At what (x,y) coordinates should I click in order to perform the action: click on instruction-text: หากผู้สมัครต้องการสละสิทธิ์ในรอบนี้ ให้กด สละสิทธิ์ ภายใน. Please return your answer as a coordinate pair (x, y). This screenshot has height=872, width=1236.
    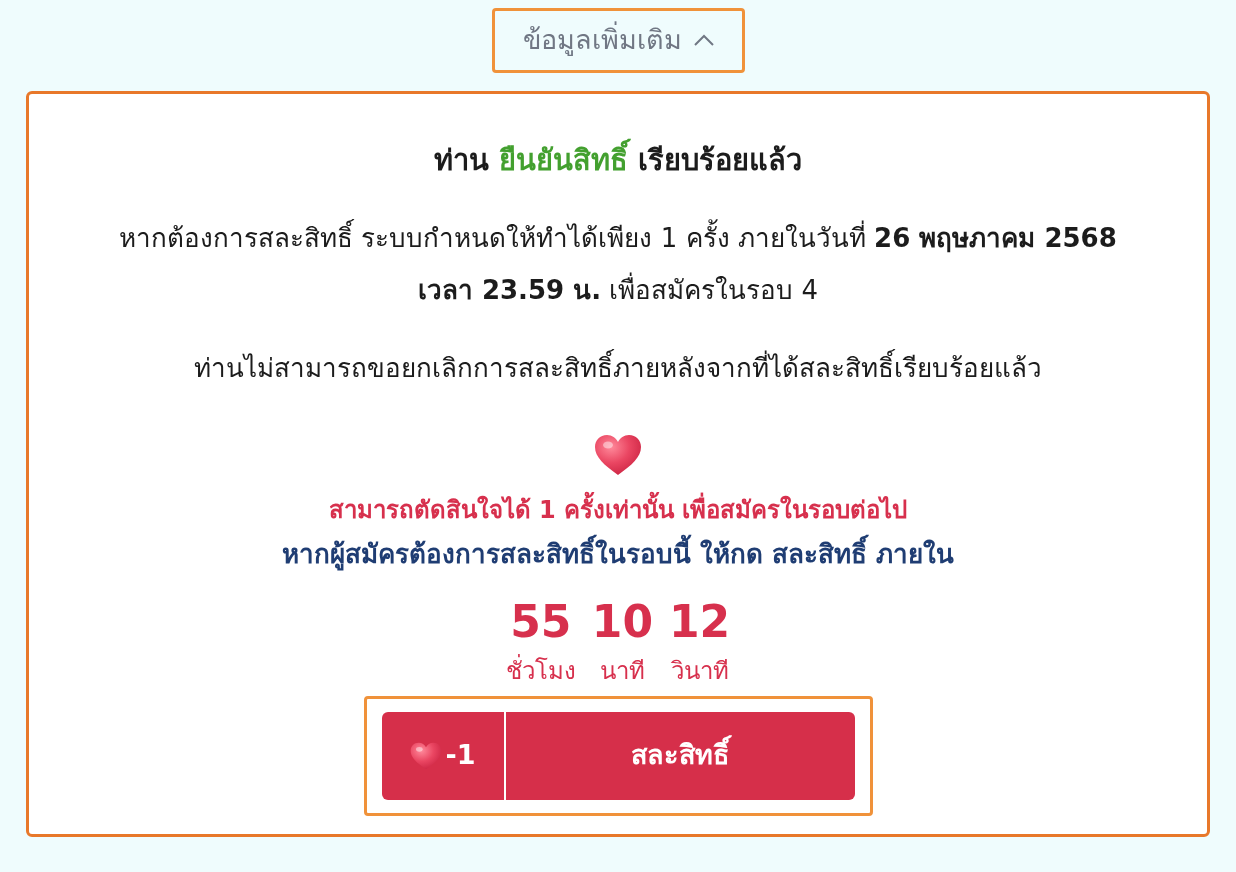
    Looking at the image, I should click on (618, 553).